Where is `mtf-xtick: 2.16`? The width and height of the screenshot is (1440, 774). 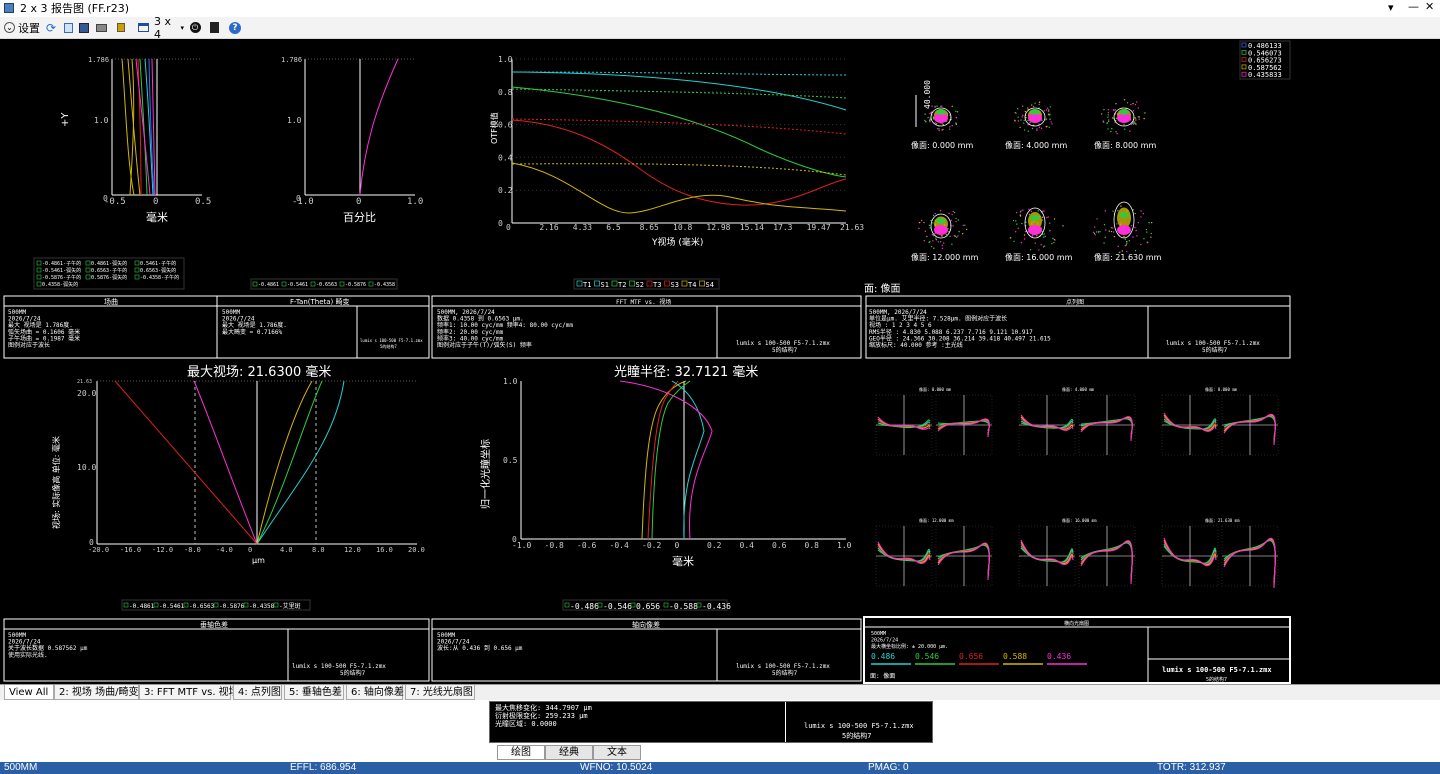 mtf-xtick: 2.16 is located at coordinates (548, 227).